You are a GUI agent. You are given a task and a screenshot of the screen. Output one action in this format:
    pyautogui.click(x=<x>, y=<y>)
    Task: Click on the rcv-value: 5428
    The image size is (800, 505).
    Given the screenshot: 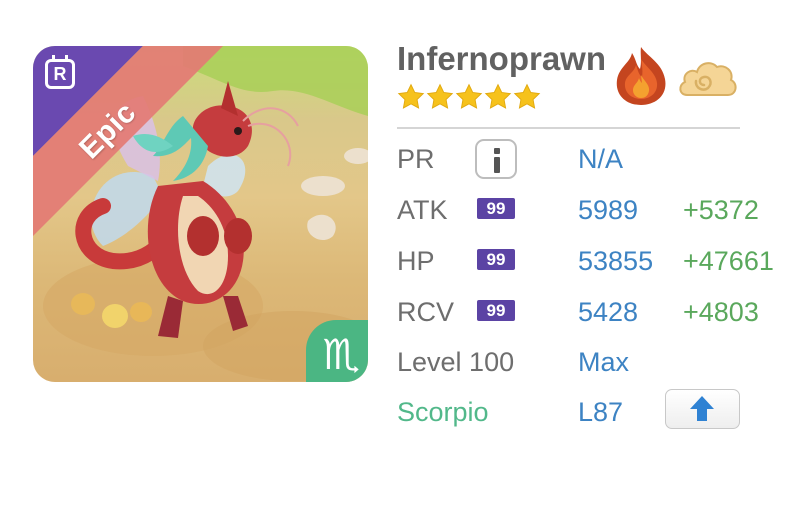 What is the action you would take?
    pyautogui.click(x=608, y=312)
    